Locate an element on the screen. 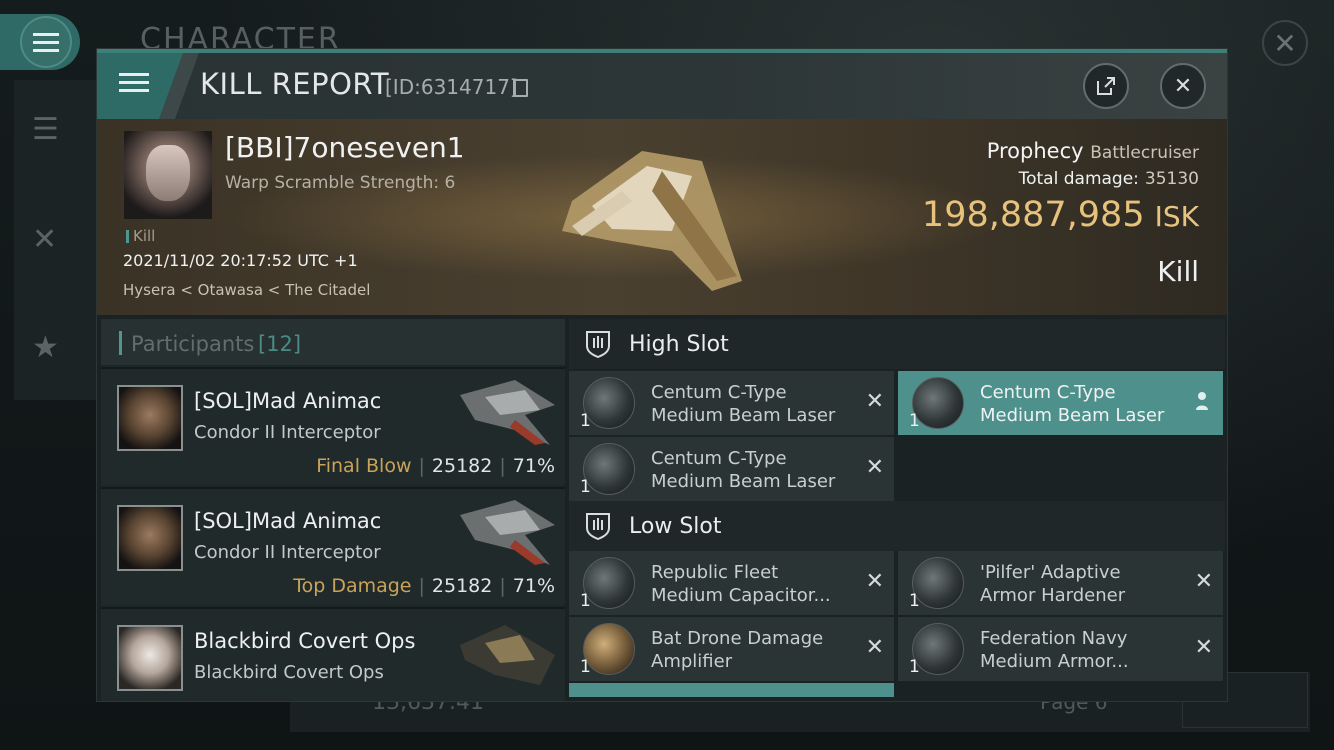 The width and height of the screenshot is (1334, 750). item-name: Bat Drone Damage Amplifier is located at coordinates (737, 650).